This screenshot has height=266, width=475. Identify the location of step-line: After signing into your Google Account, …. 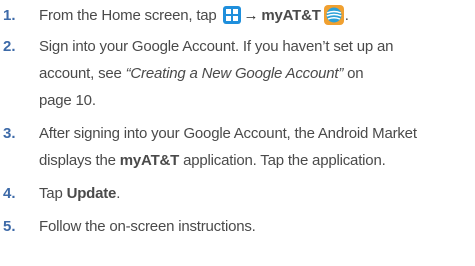
(228, 133).